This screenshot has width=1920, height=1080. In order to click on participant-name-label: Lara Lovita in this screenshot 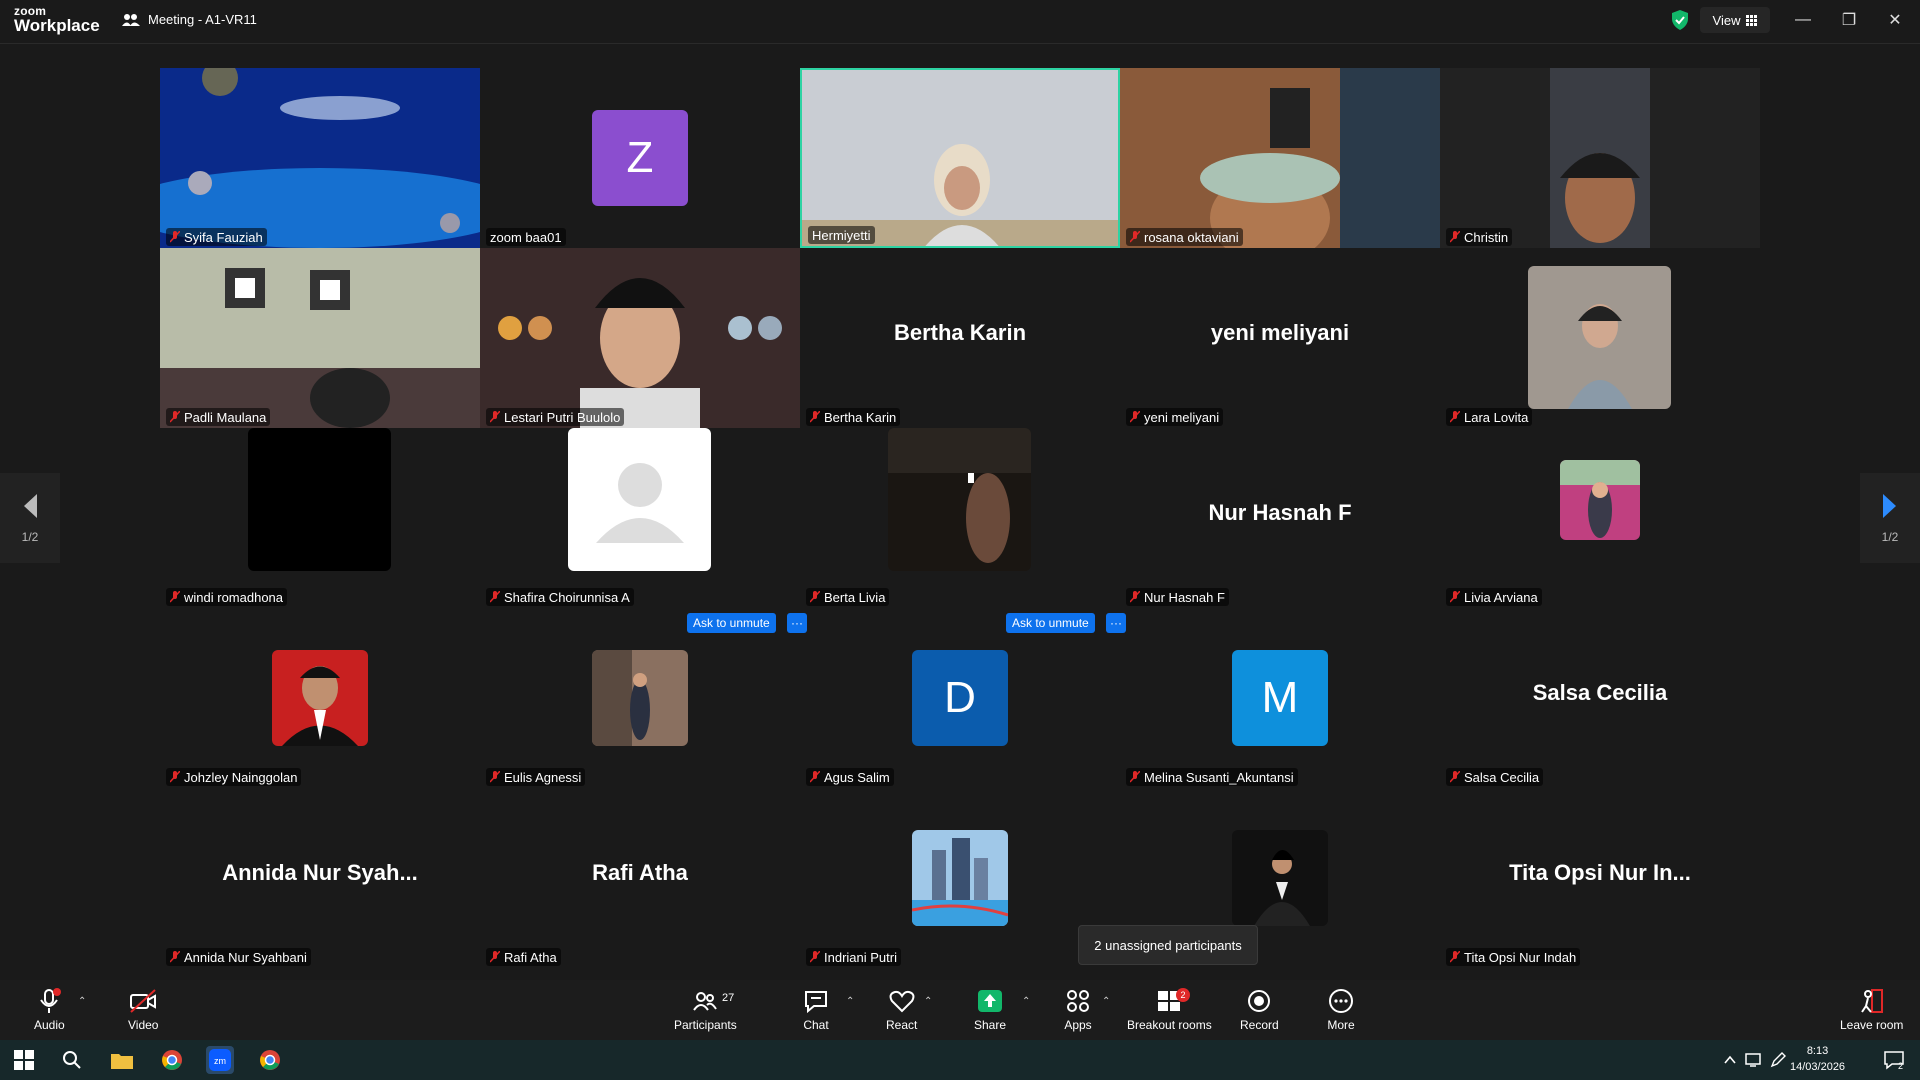, I will do `click(1489, 417)`.